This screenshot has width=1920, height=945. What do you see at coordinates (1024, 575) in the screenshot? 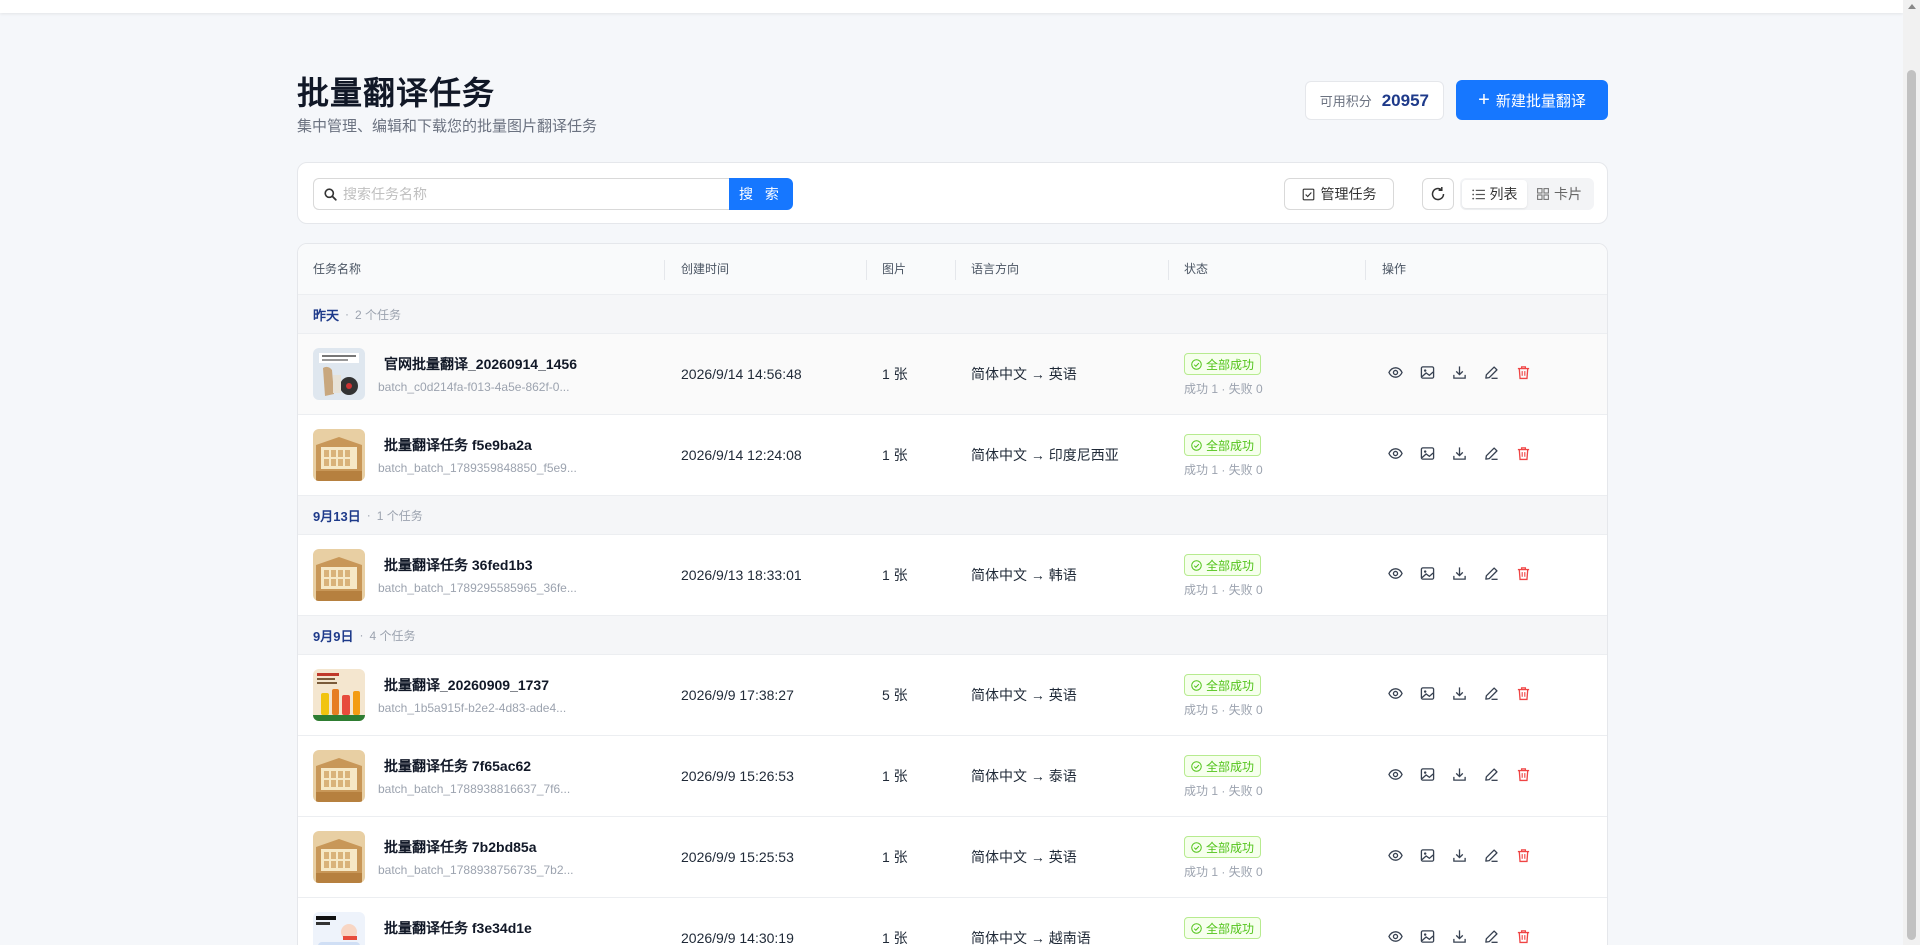
I see `task-language-direction: 简体中文 → 韩语` at bounding box center [1024, 575].